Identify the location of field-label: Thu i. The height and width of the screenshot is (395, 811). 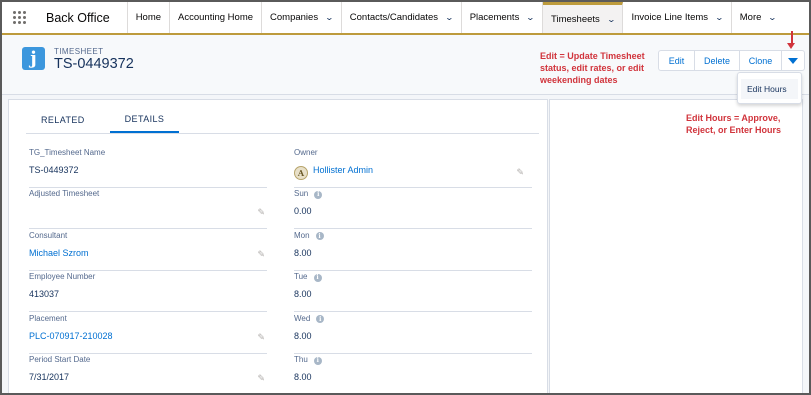
(308, 360).